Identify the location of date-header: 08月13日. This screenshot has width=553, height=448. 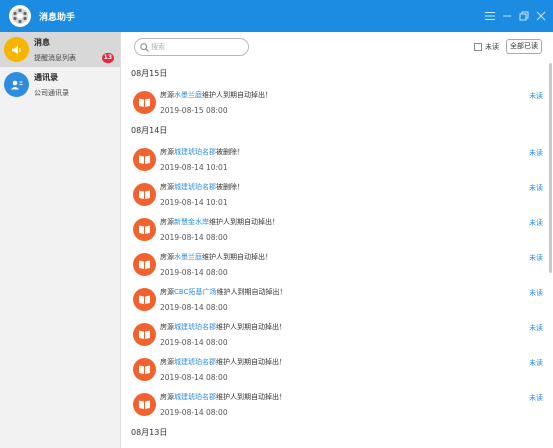
(149, 432).